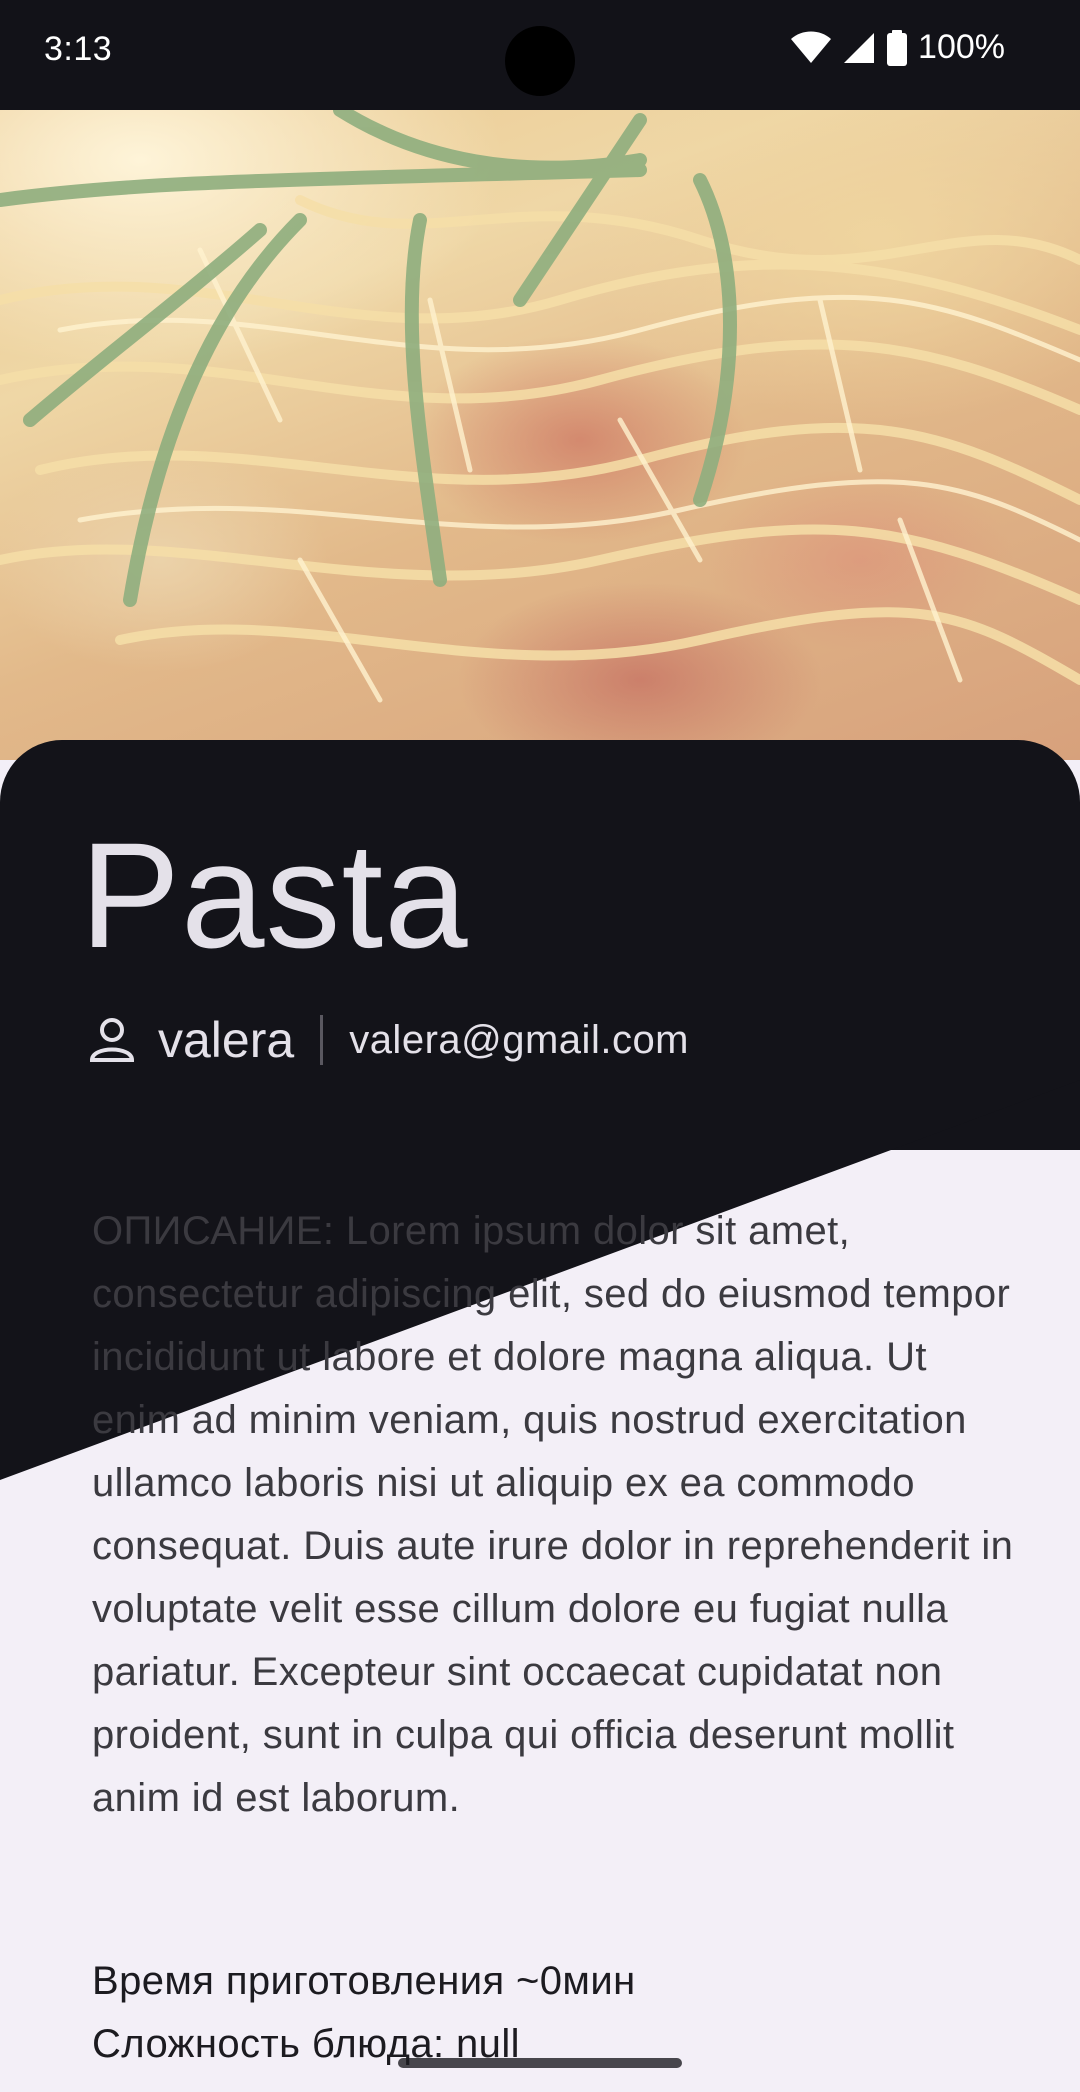 This screenshot has width=1080, height=2092. What do you see at coordinates (811, 47) in the screenshot?
I see `wifi-icon` at bounding box center [811, 47].